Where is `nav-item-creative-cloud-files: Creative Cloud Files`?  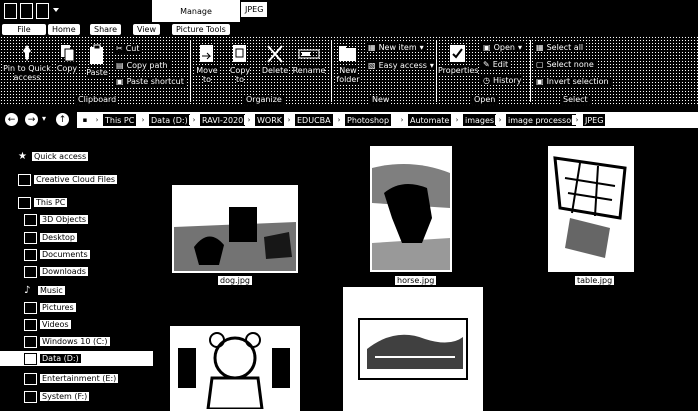 nav-item-creative-cloud-files: Creative Cloud Files is located at coordinates (68, 179).